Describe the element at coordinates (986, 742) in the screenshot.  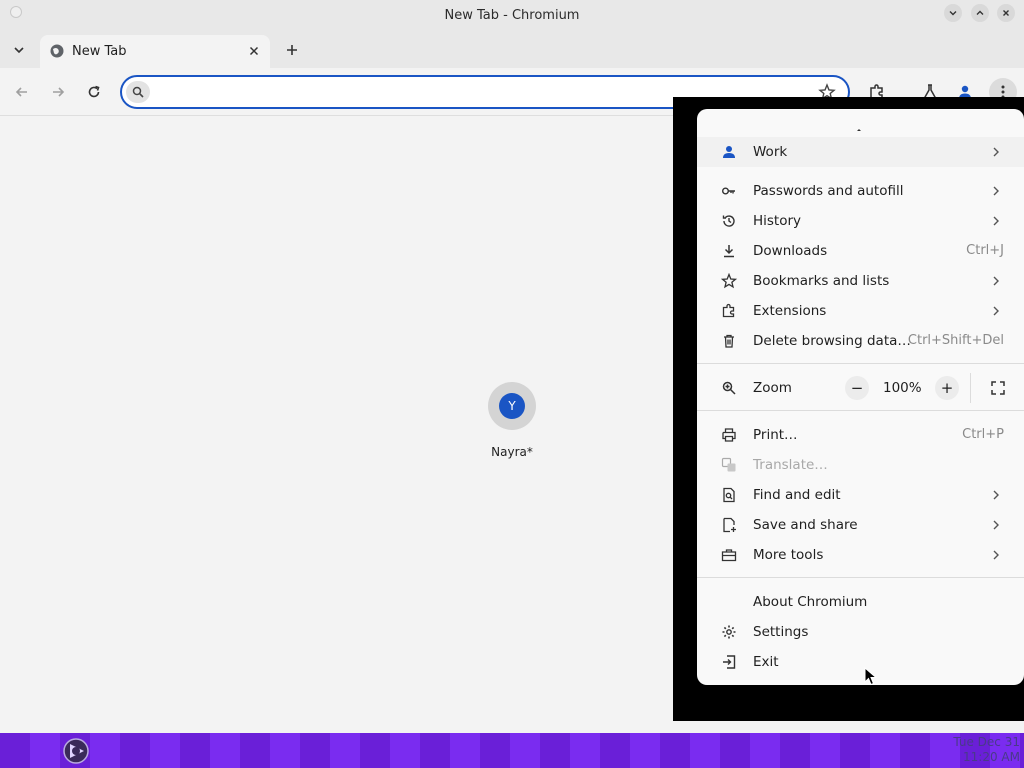
I see `clock-date: Tue Dec 31` at that location.